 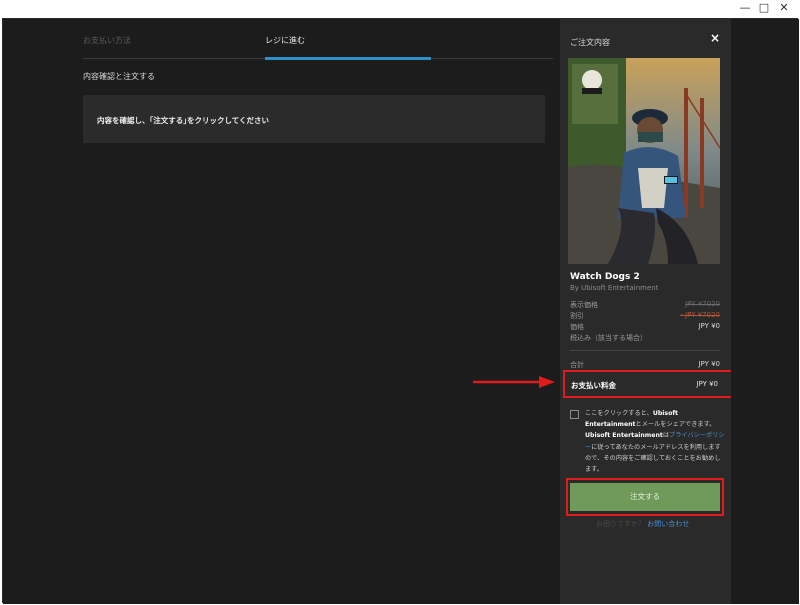 I want to click on minimize-button: —, so click(x=745, y=8).